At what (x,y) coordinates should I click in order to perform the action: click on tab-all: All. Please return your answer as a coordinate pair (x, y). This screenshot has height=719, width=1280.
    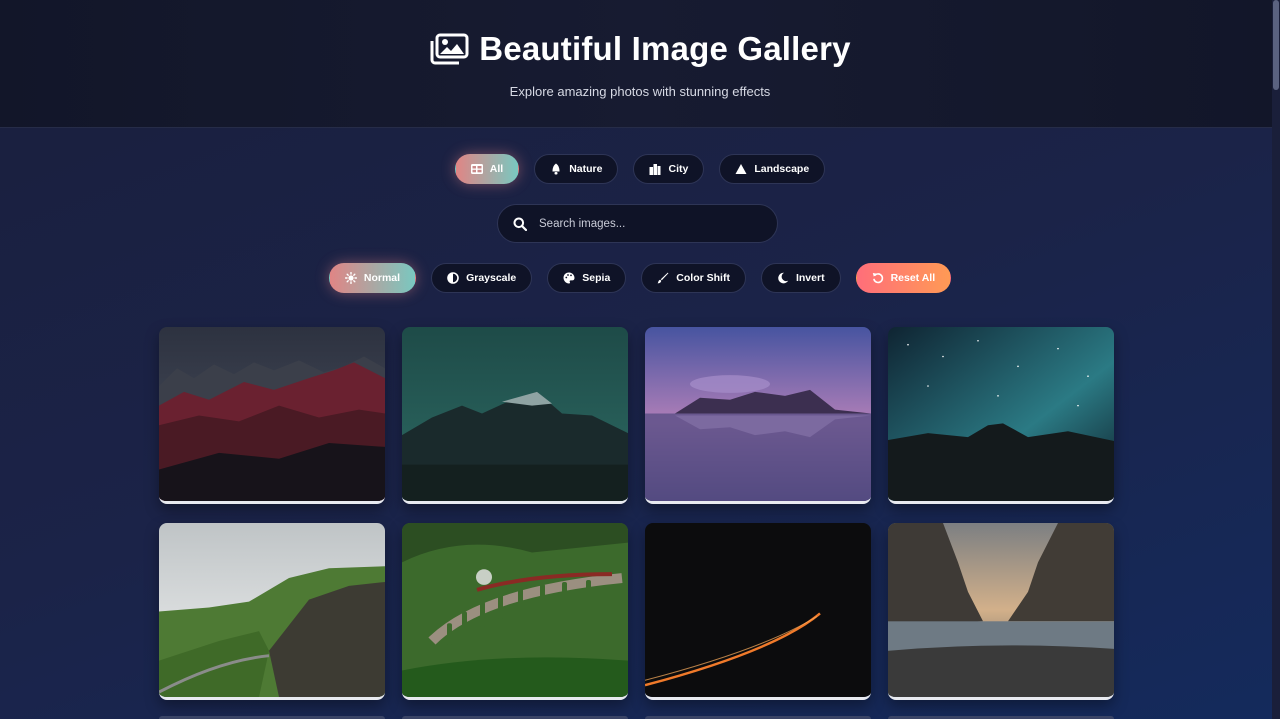
    Looking at the image, I should click on (487, 169).